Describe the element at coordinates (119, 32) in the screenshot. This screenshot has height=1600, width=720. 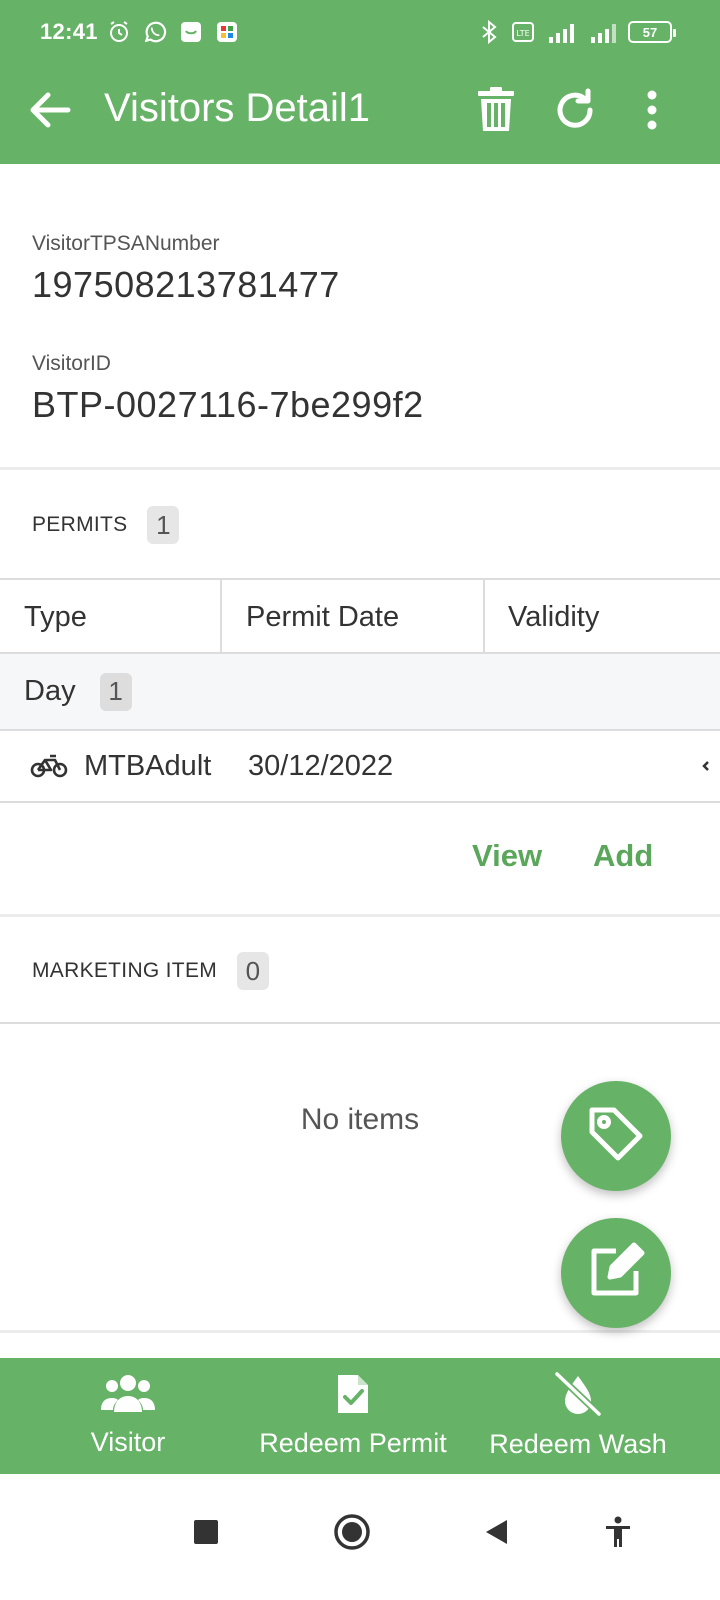
I see `alarm-icon` at that location.